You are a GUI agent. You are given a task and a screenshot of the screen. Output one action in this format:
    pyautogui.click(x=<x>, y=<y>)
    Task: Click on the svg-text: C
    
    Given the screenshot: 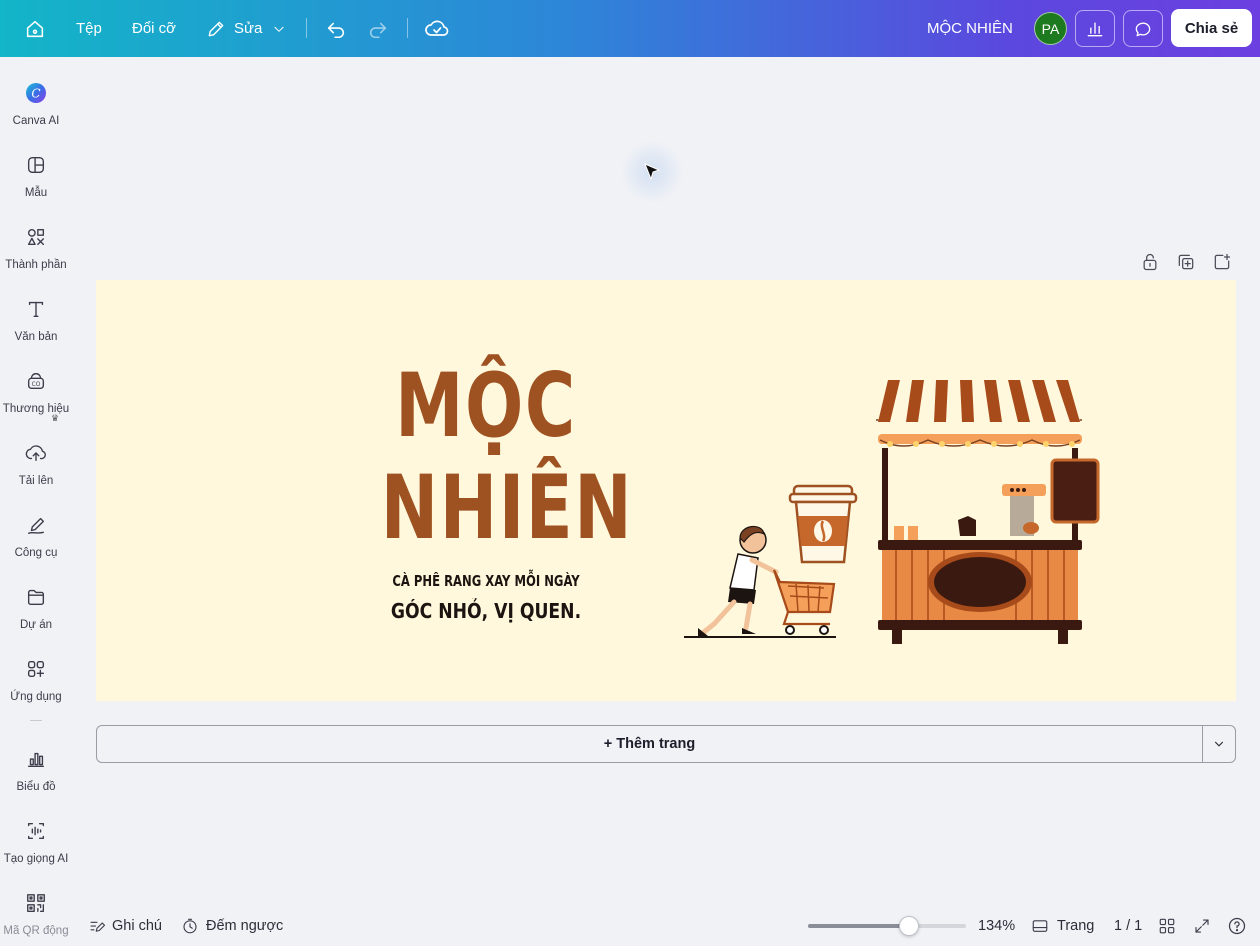 What is the action you would take?
    pyautogui.click(x=35, y=94)
    